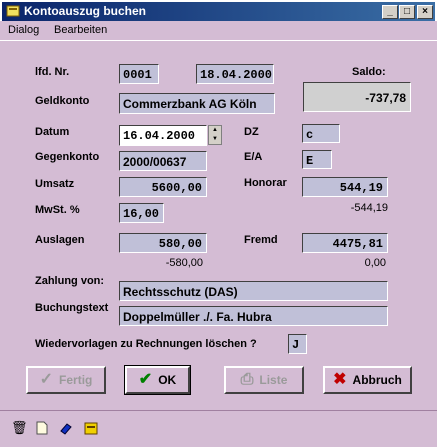  What do you see at coordinates (390, 12) in the screenshot?
I see `minimize-button: _` at bounding box center [390, 12].